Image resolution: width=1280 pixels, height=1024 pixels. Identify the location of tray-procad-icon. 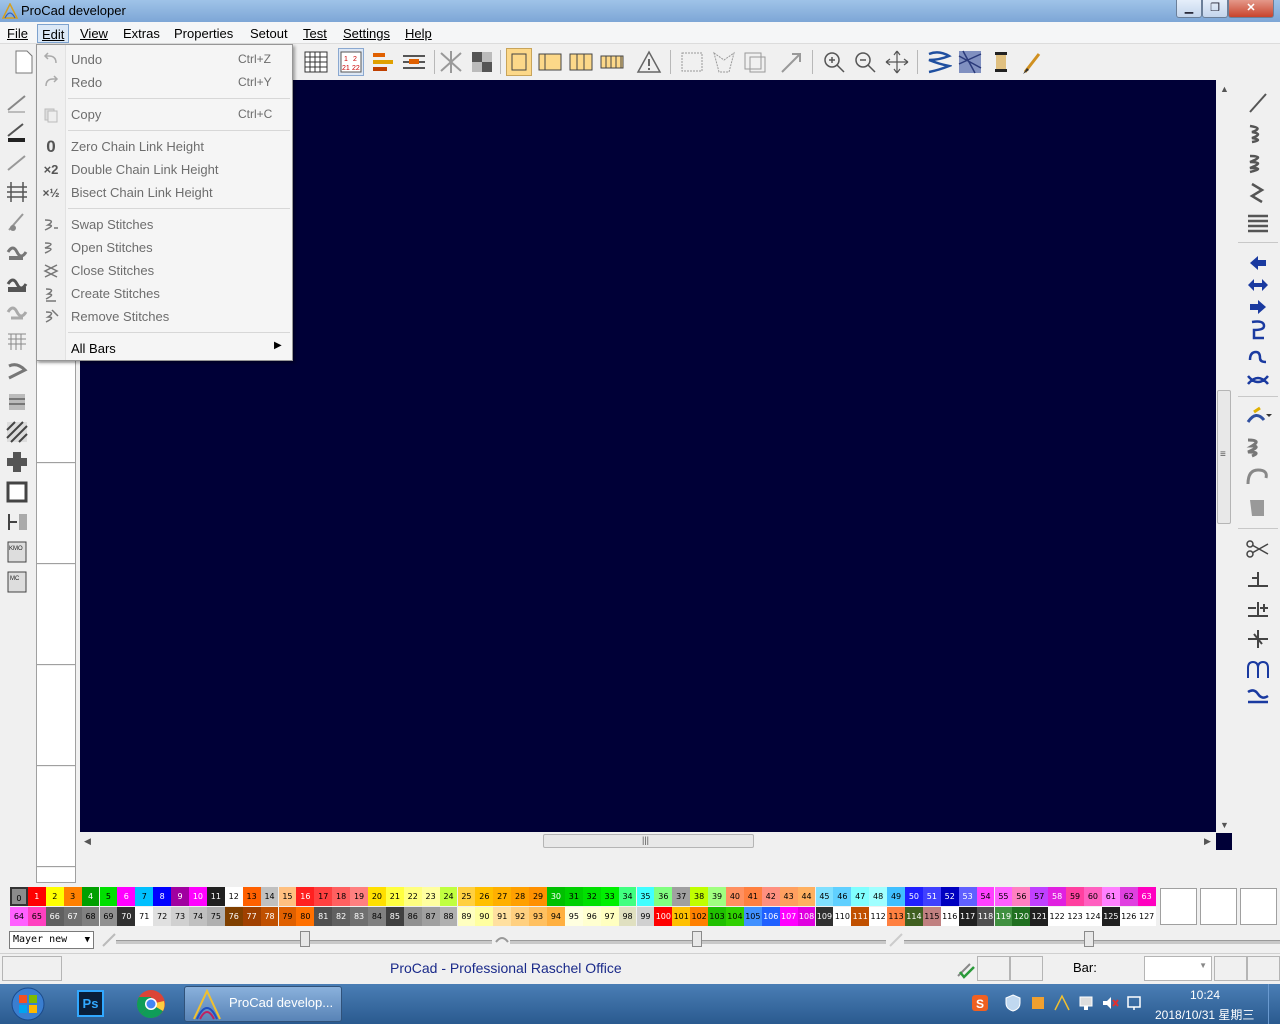
(1062, 1003).